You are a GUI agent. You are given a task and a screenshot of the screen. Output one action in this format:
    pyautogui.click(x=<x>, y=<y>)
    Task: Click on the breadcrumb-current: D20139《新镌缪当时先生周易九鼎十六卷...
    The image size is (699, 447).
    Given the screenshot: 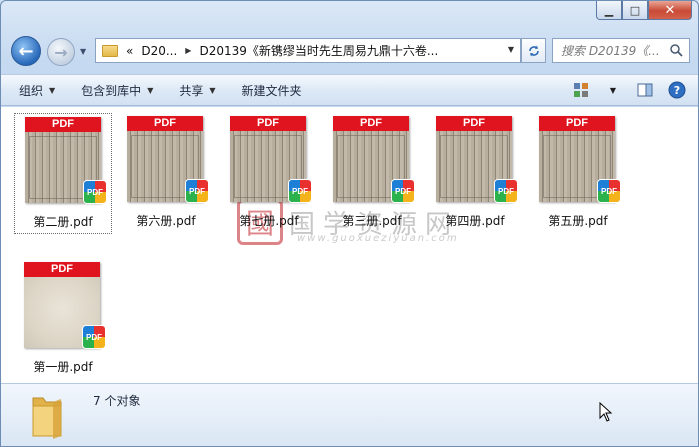 What is the action you would take?
    pyautogui.click(x=318, y=50)
    